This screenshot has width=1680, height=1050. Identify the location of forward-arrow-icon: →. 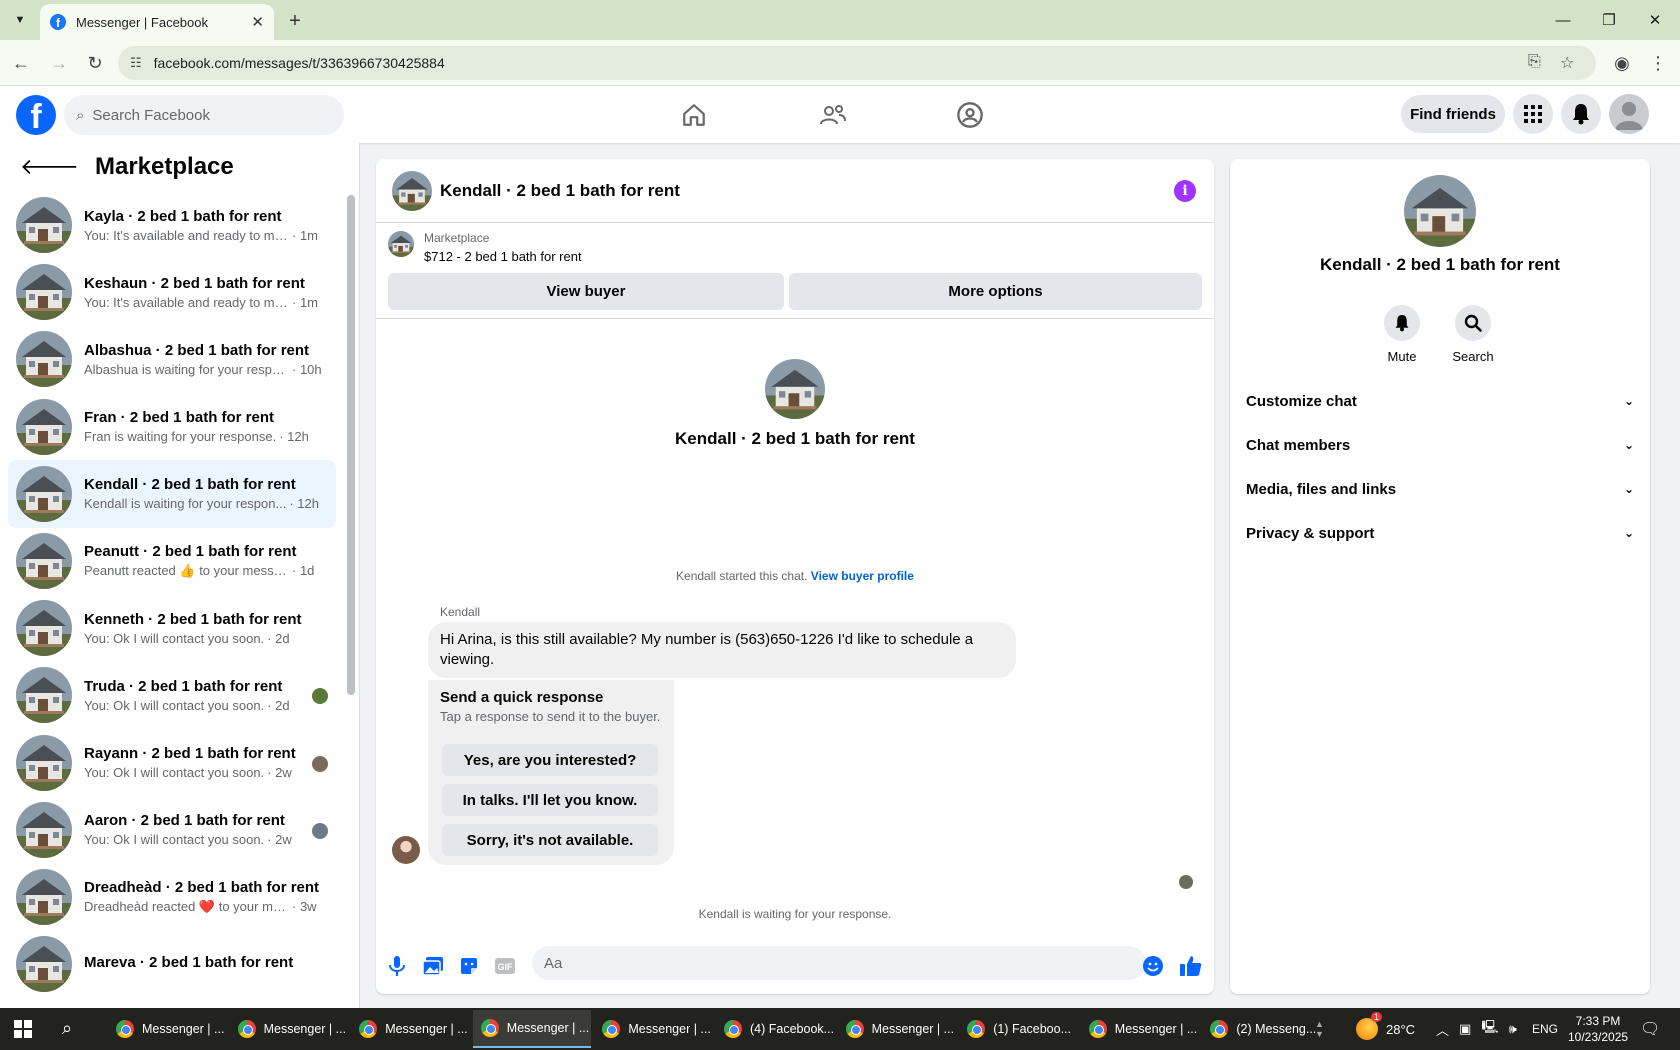
(59, 63).